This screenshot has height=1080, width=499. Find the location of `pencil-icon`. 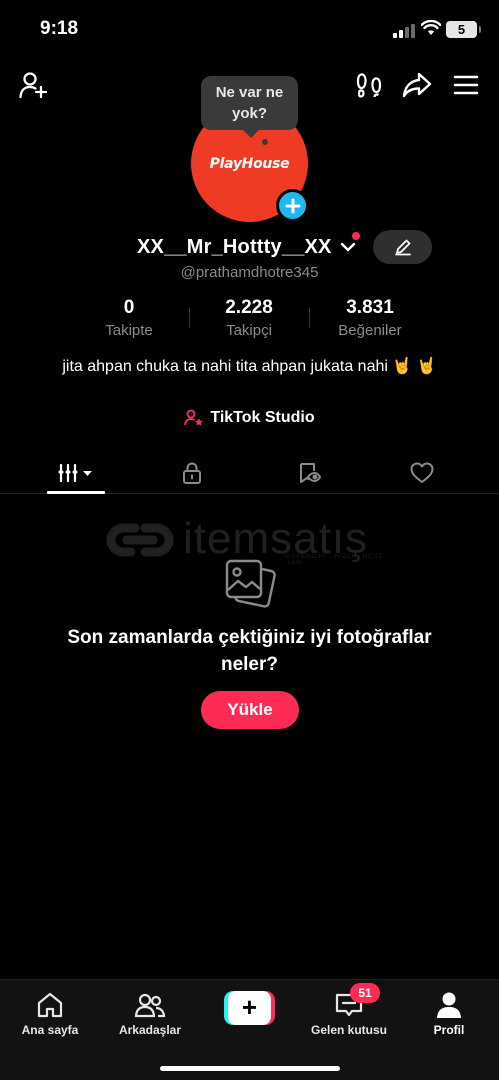

pencil-icon is located at coordinates (402, 247).